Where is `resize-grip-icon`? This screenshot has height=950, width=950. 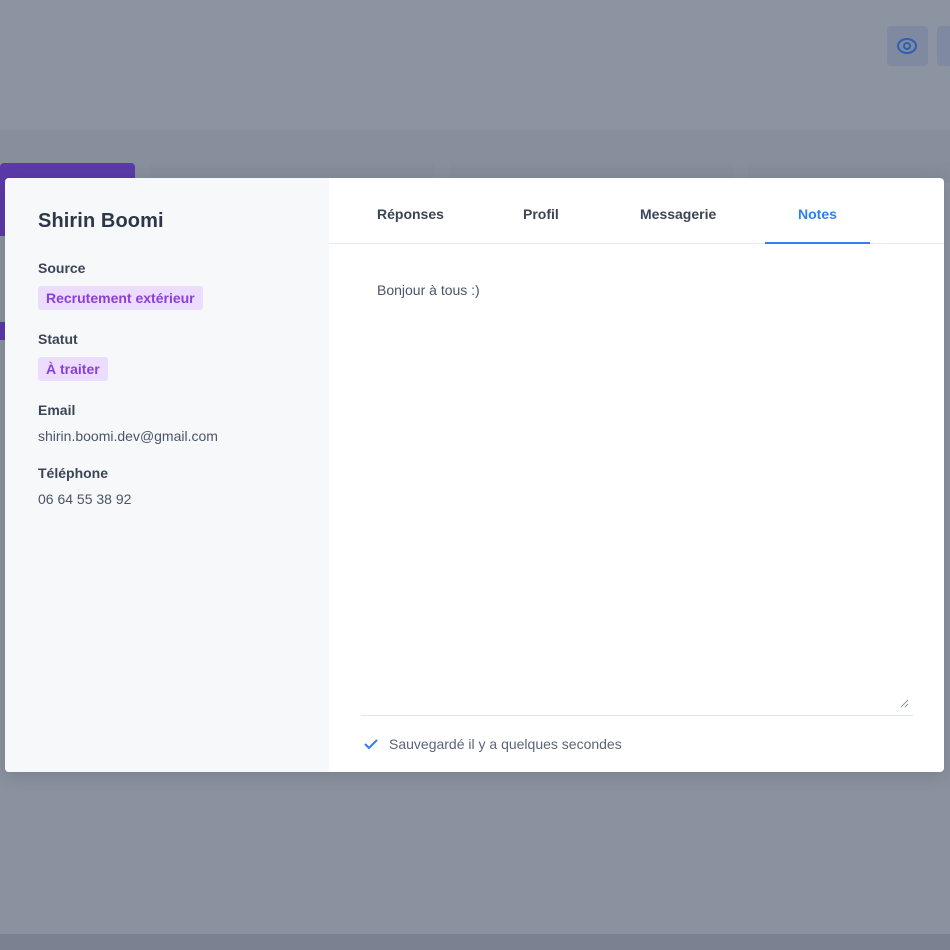 resize-grip-icon is located at coordinates (904, 703).